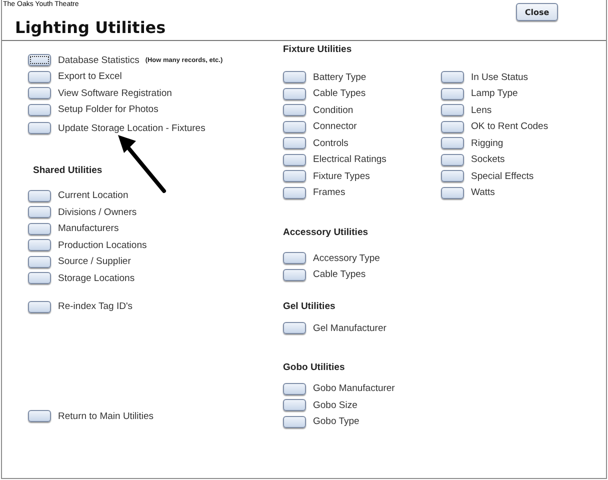  Describe the element at coordinates (93, 196) in the screenshot. I see `utility-label: Current Location` at that location.